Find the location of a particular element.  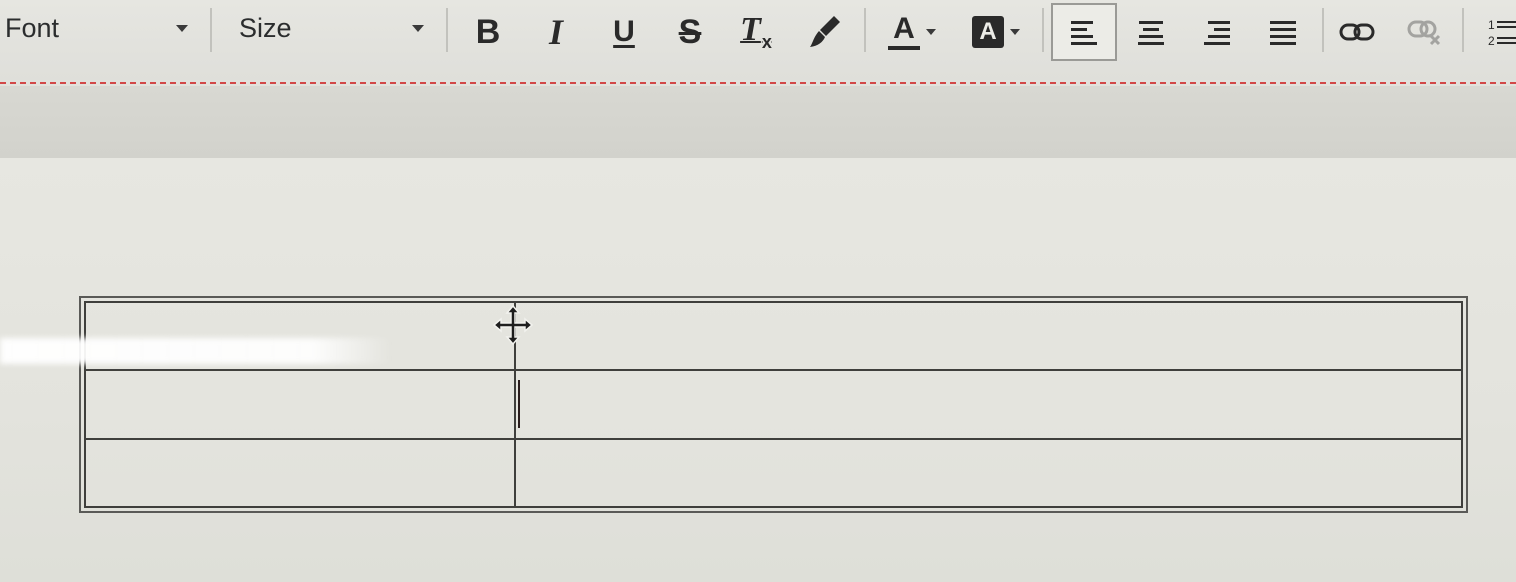

text-color-icon: A is located at coordinates (904, 32).